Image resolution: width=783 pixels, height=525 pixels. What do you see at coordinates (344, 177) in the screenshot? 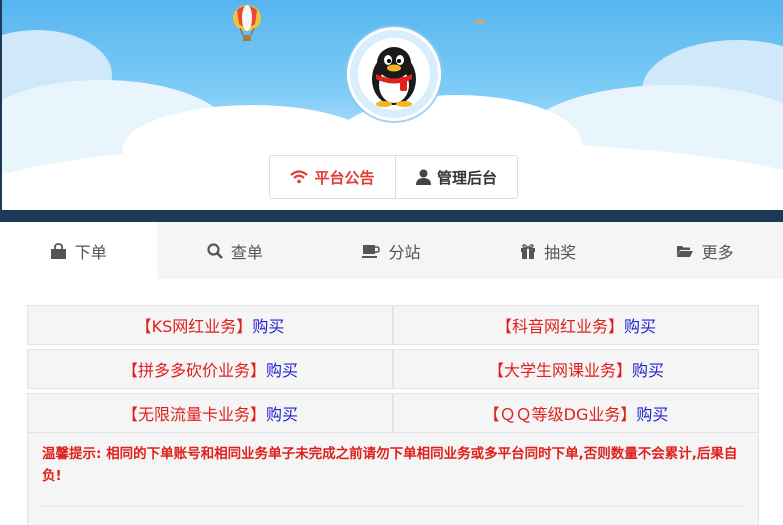
I see `platform-notice-label: 平台公告` at bounding box center [344, 177].